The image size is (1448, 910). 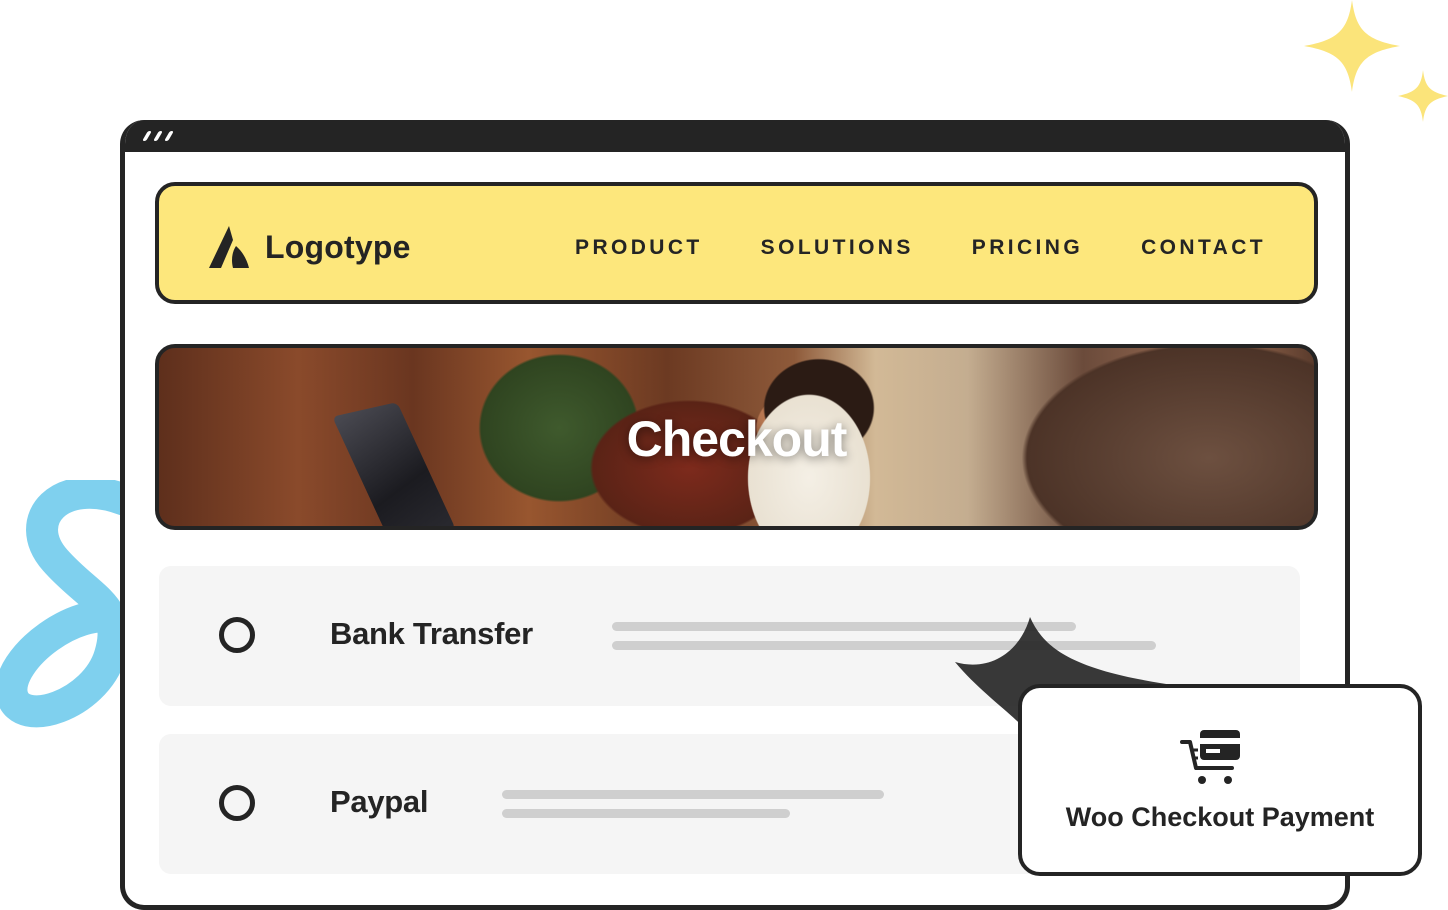 I want to click on page-title: Checkout, so click(x=737, y=439).